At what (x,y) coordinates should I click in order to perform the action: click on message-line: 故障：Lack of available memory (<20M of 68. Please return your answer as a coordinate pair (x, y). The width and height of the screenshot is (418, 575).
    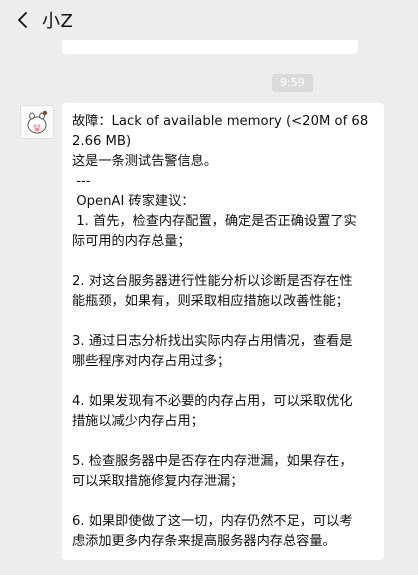
    Looking at the image, I should click on (220, 121).